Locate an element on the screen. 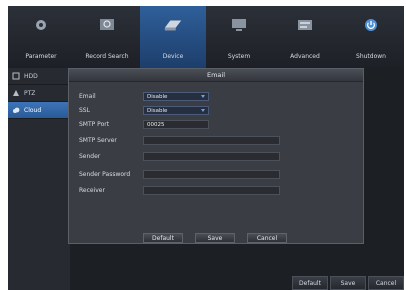 Image resolution: width=406 pixels, height=290 pixels. sidebar-item-label: PTZ is located at coordinates (30, 93).